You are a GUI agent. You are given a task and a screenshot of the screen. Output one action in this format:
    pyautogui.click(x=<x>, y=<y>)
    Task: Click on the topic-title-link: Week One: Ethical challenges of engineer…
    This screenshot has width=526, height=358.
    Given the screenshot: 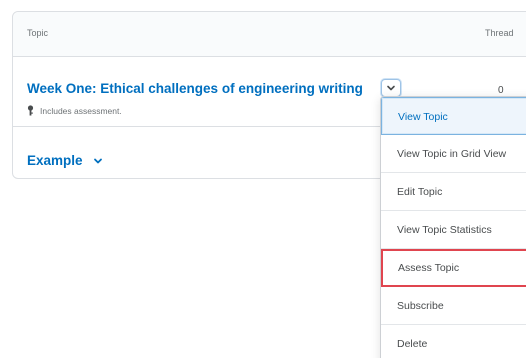 What is the action you would take?
    pyautogui.click(x=195, y=88)
    